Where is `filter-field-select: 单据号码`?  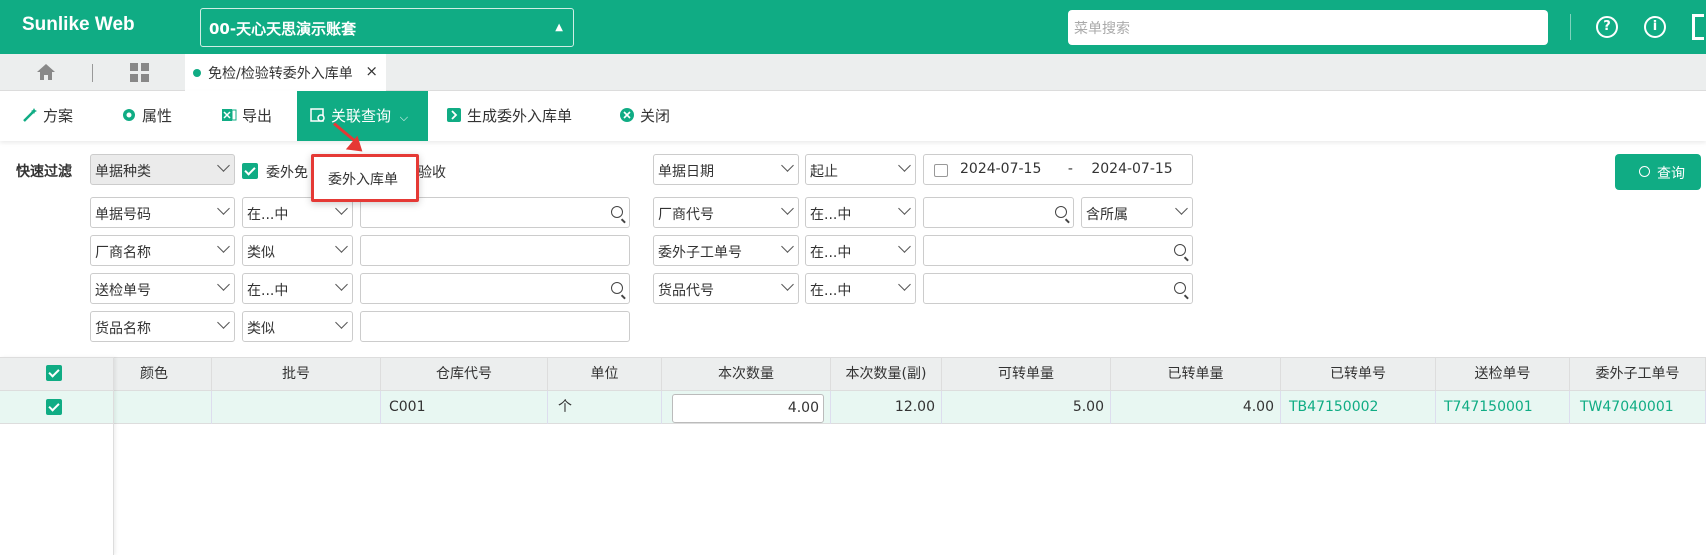
filter-field-select: 单据号码 is located at coordinates (162, 212).